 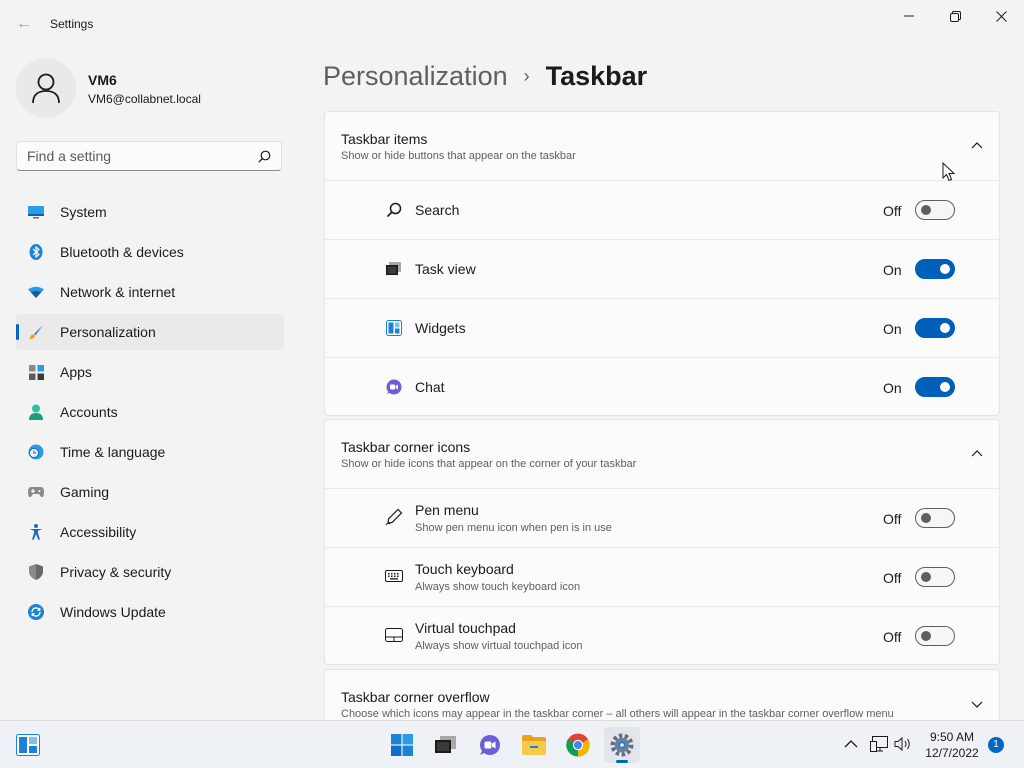 I want to click on gamepad-icon, so click(x=36, y=492).